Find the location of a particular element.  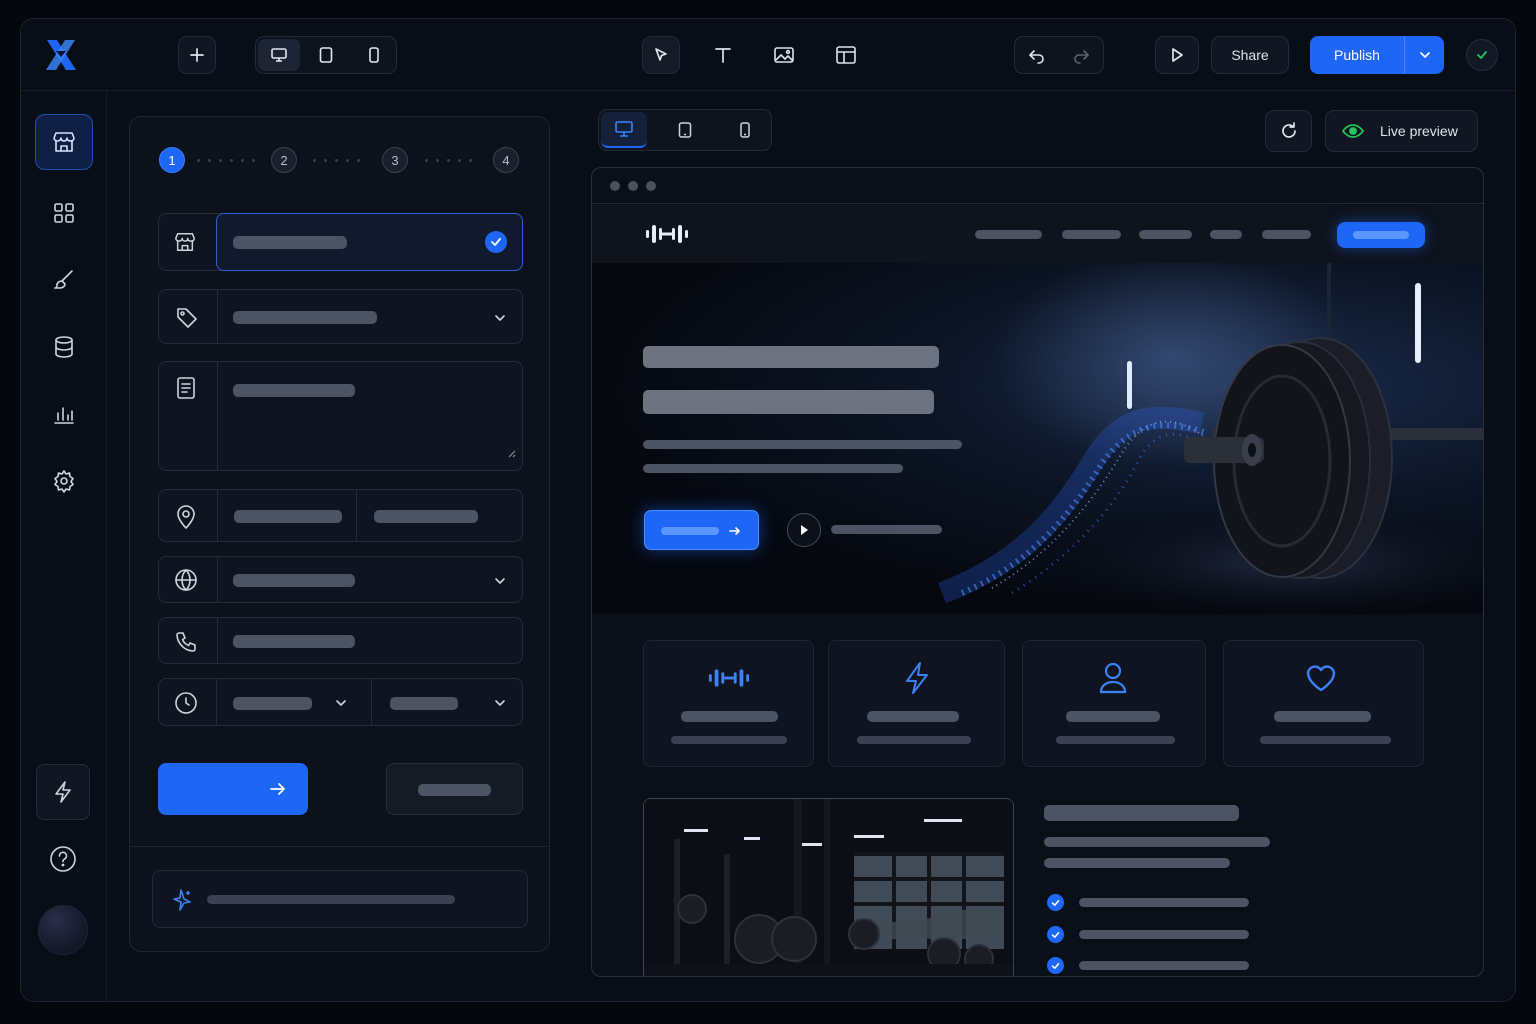

preview-desktop-button is located at coordinates (624, 130).